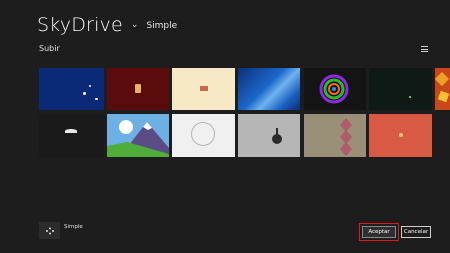 The image size is (450, 253). I want to click on thumbnail-cream-box, so click(203, 89).